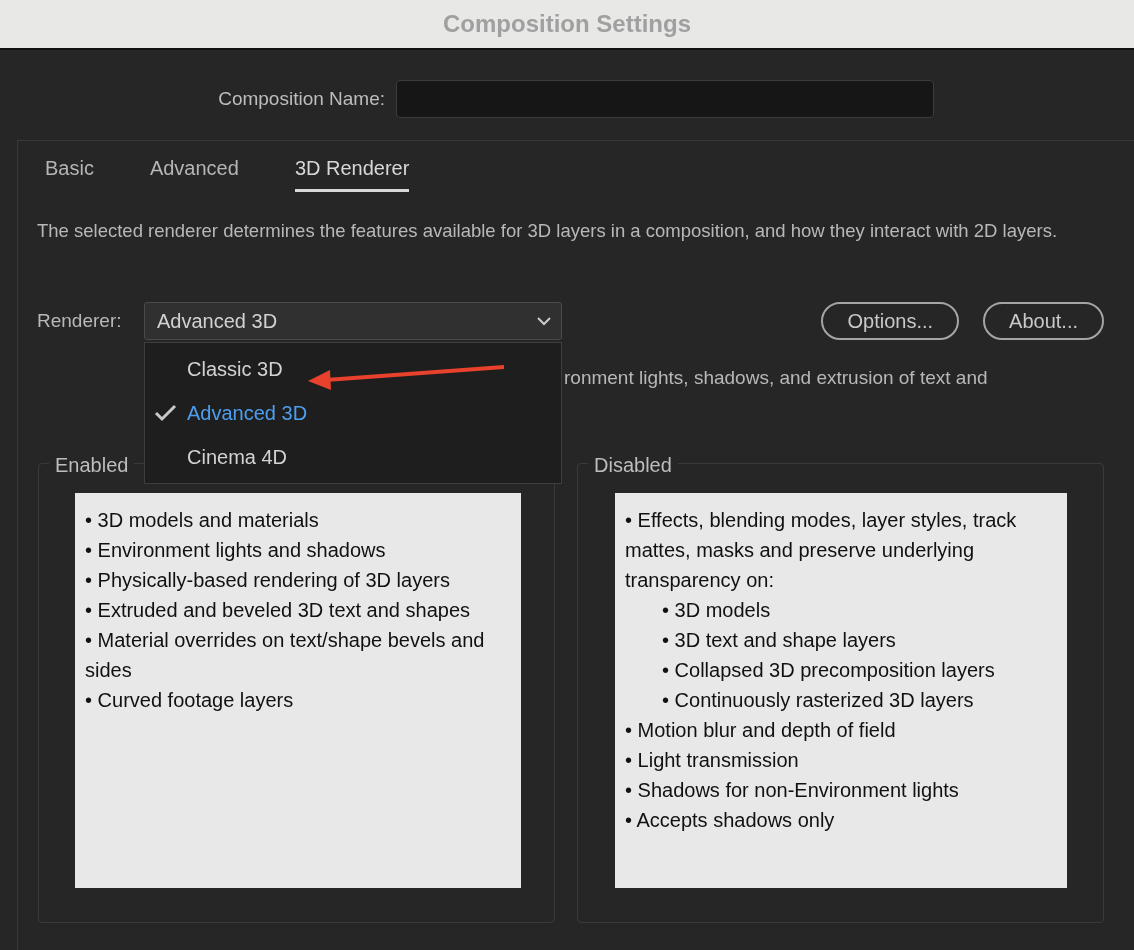 The width and height of the screenshot is (1134, 950). Describe the element at coordinates (792, 790) in the screenshot. I see `list-item: • Shadows for non-Environment lights` at that location.